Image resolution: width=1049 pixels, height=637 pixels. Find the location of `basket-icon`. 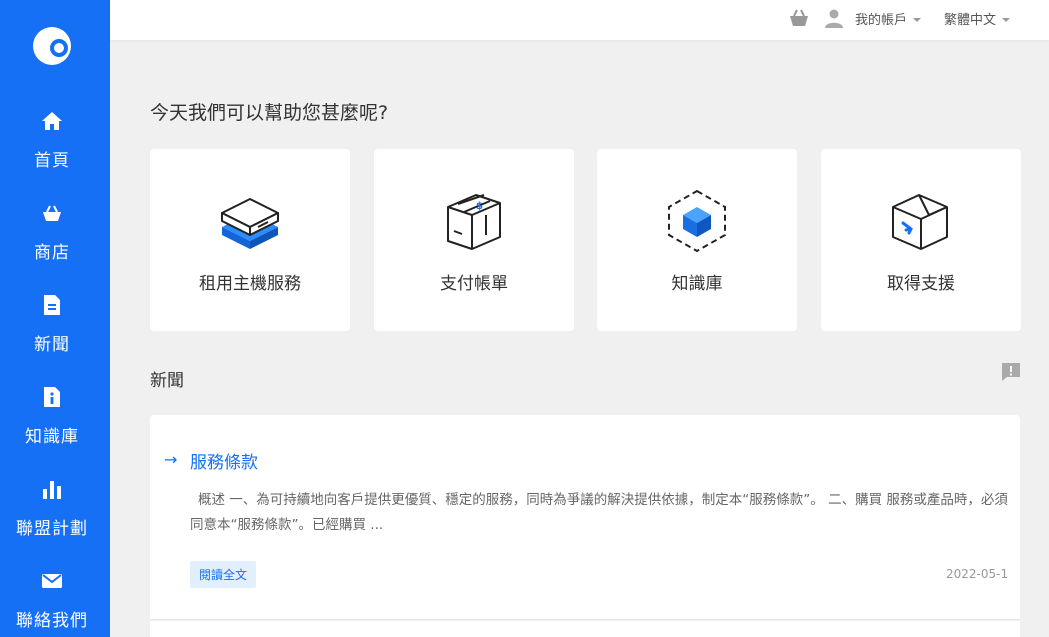

basket-icon is located at coordinates (52, 213).